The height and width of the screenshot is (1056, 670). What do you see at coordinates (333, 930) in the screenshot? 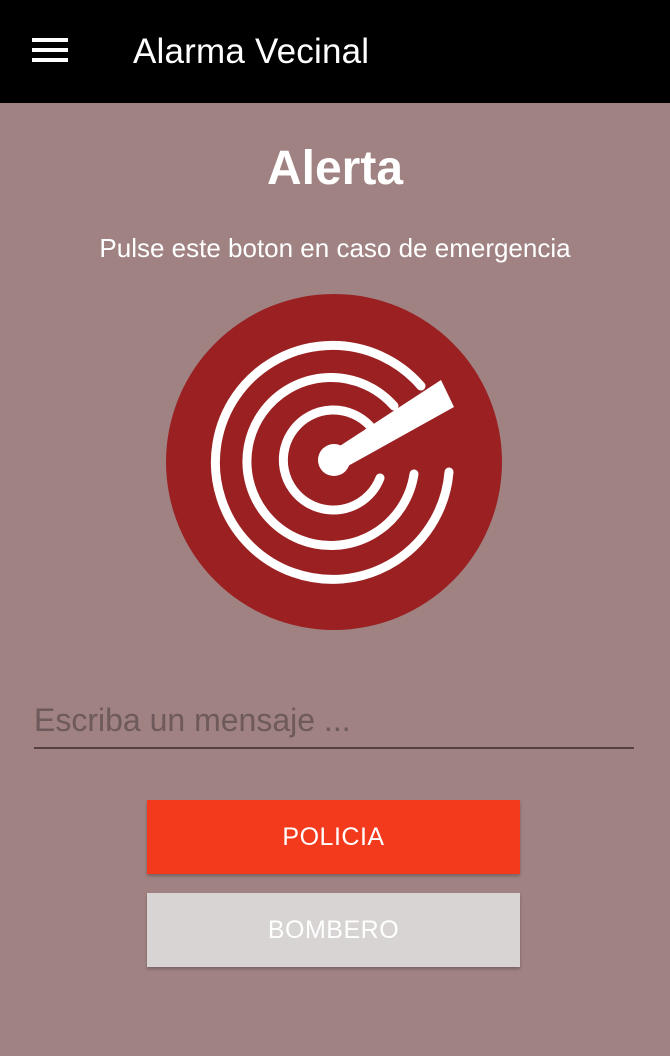
I see `bombero-button: BOMBERO` at bounding box center [333, 930].